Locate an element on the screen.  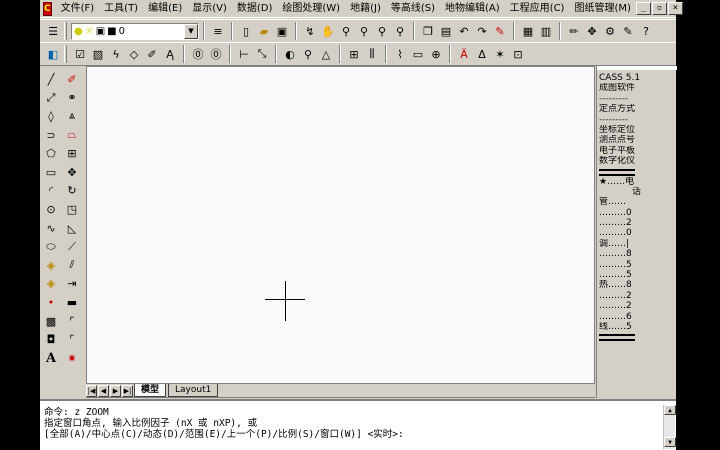
rectangle-icon: ▭ is located at coordinates (418, 54).